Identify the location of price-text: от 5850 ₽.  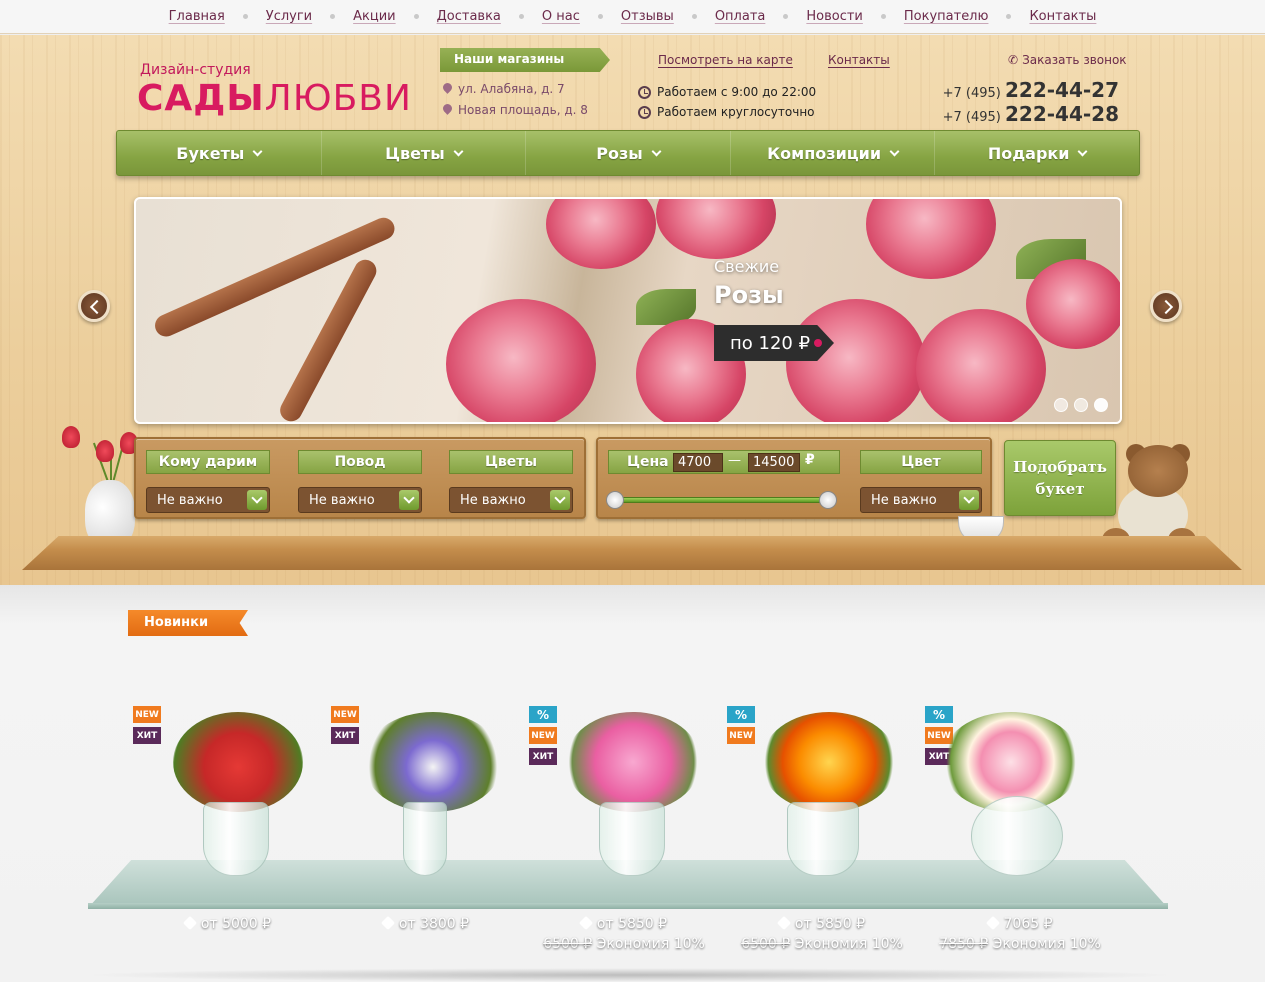
(830, 924).